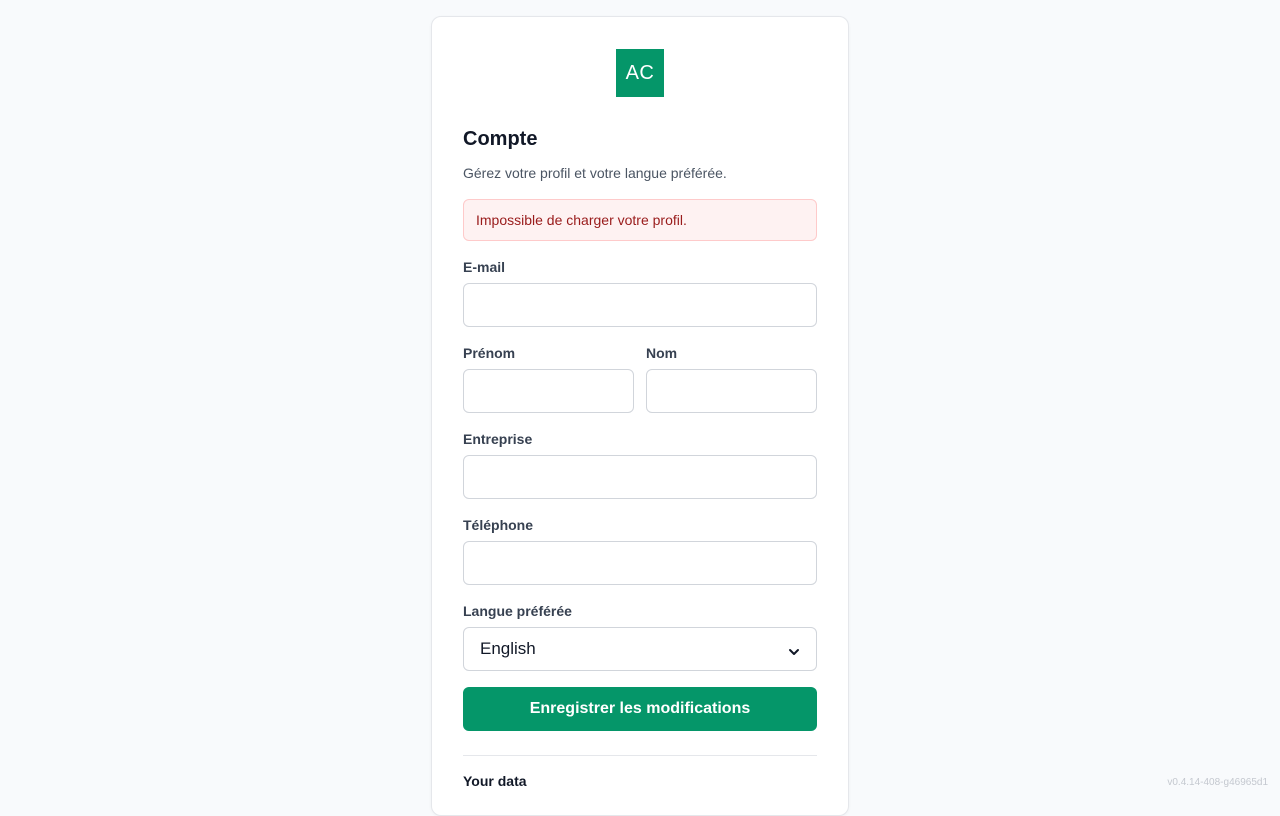 The image size is (1280, 816). I want to click on language-select: English, so click(640, 649).